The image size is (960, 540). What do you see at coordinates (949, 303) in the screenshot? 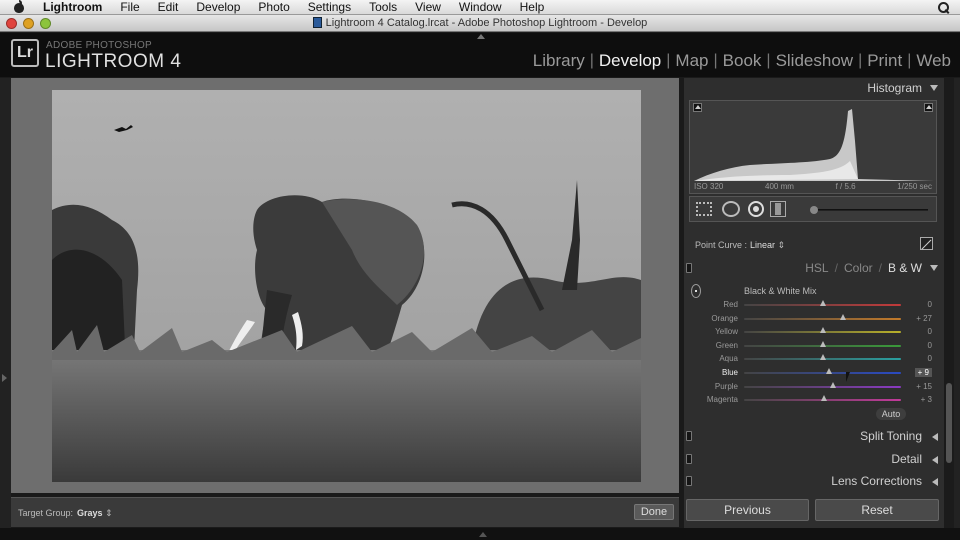
I see `right-panel-scrollbar` at bounding box center [949, 303].